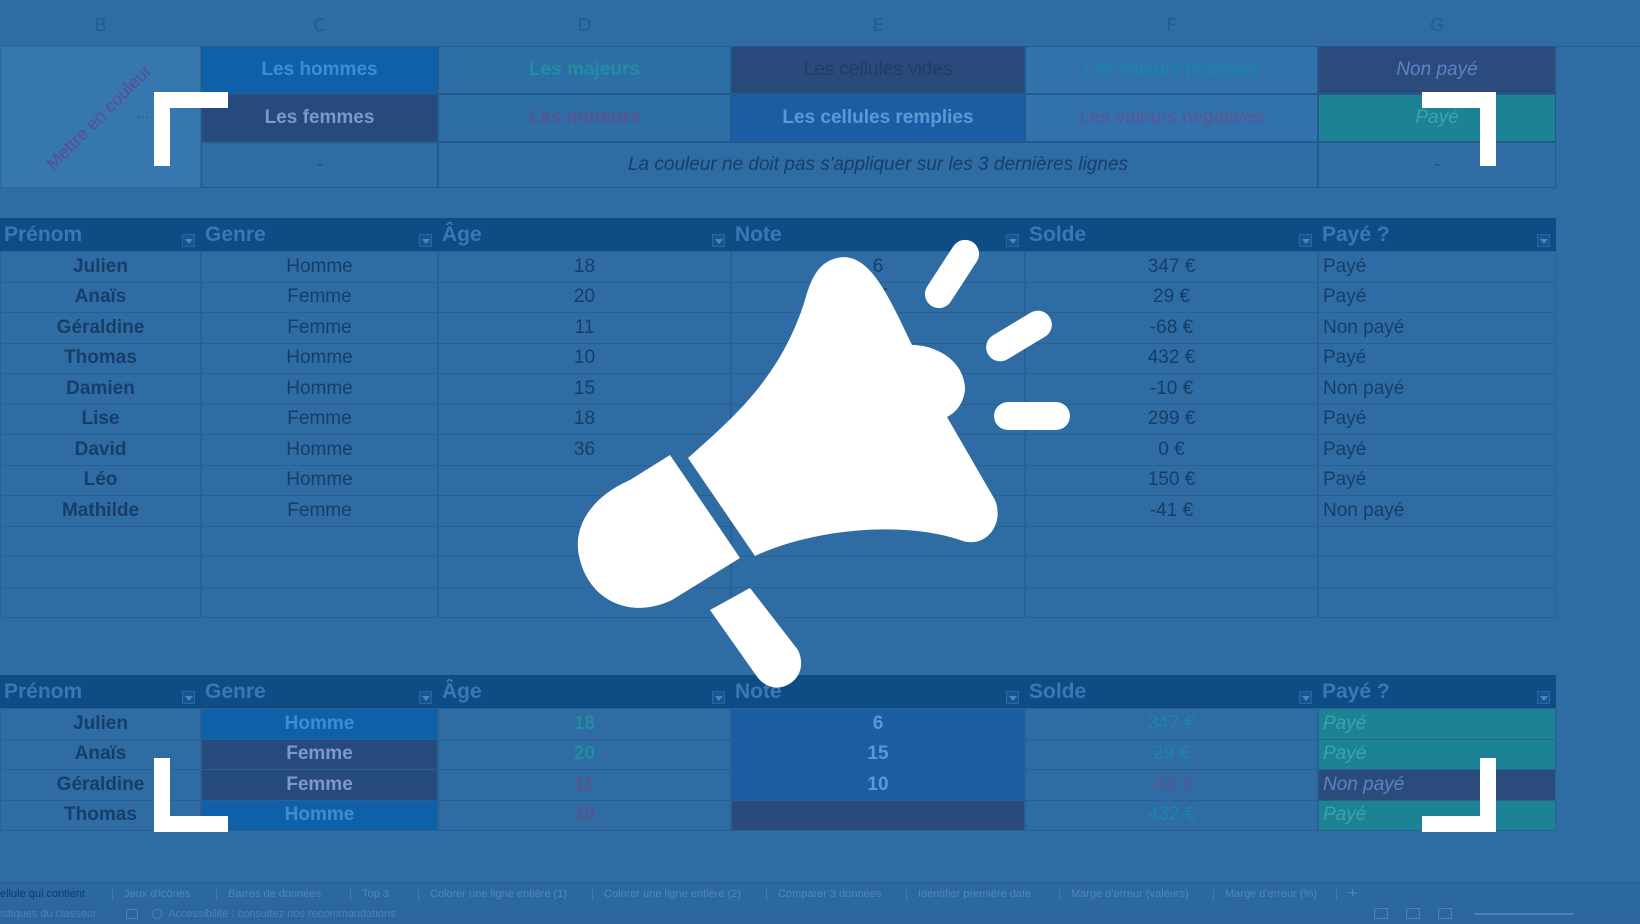 The image size is (1640, 924). I want to click on table1-header-paye: Payé ?, so click(1437, 235).